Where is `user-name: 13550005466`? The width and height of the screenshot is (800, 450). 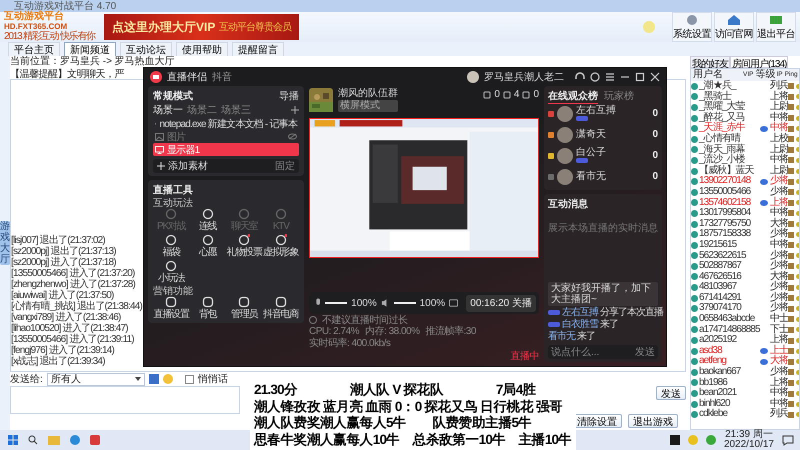 user-name: 13550005466 is located at coordinates (729, 192).